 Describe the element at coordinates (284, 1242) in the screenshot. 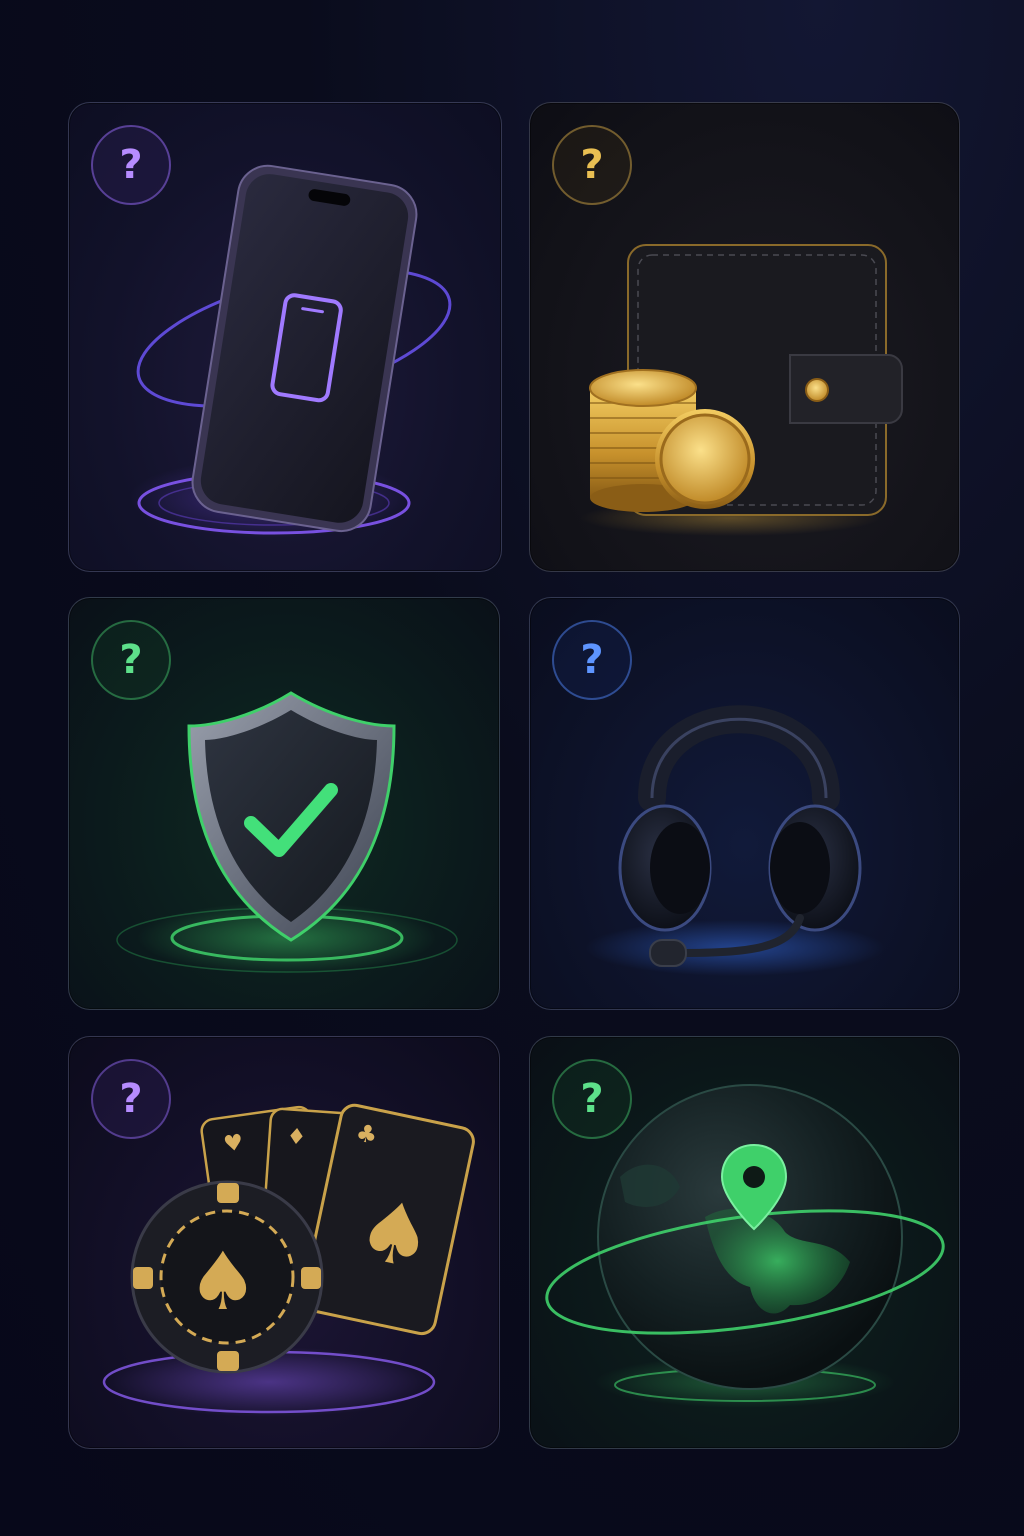

I see `poker-card: ♥ ♦ ♣ ♠ ♠ ?` at that location.